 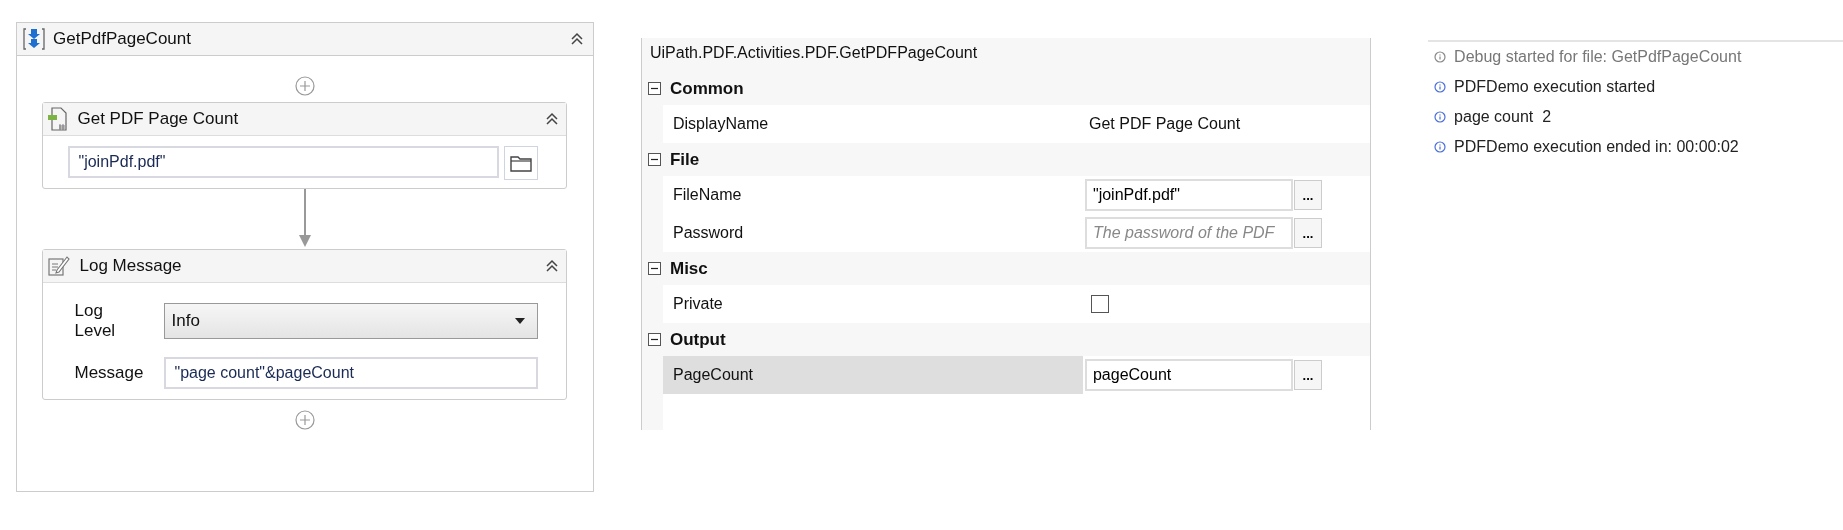 I want to click on checkbox, so click(x=1099, y=304).